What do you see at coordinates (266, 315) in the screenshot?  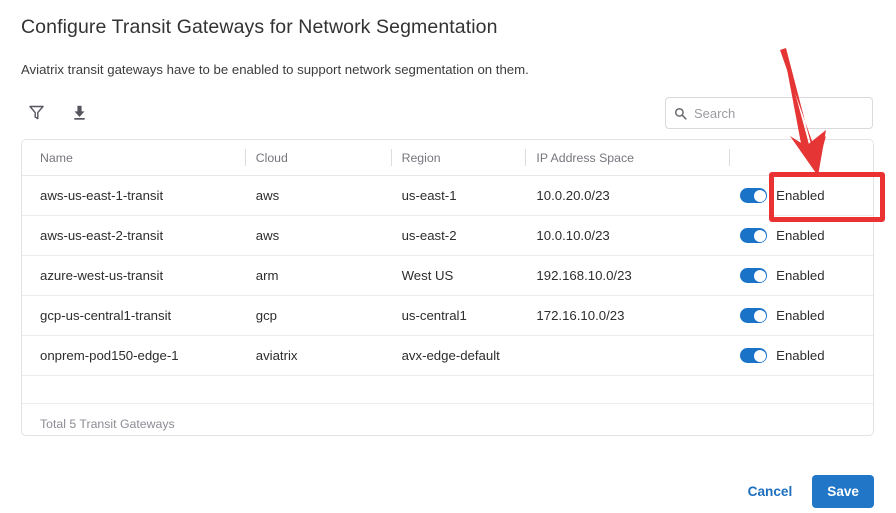 I see `cell-cloud: gcp` at bounding box center [266, 315].